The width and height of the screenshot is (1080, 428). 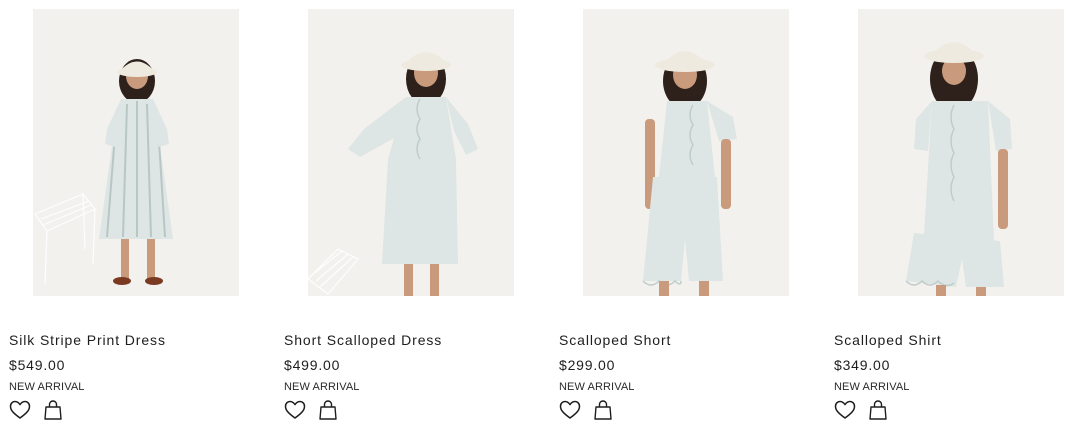 I want to click on product-price: $549.00, so click(x=37, y=365).